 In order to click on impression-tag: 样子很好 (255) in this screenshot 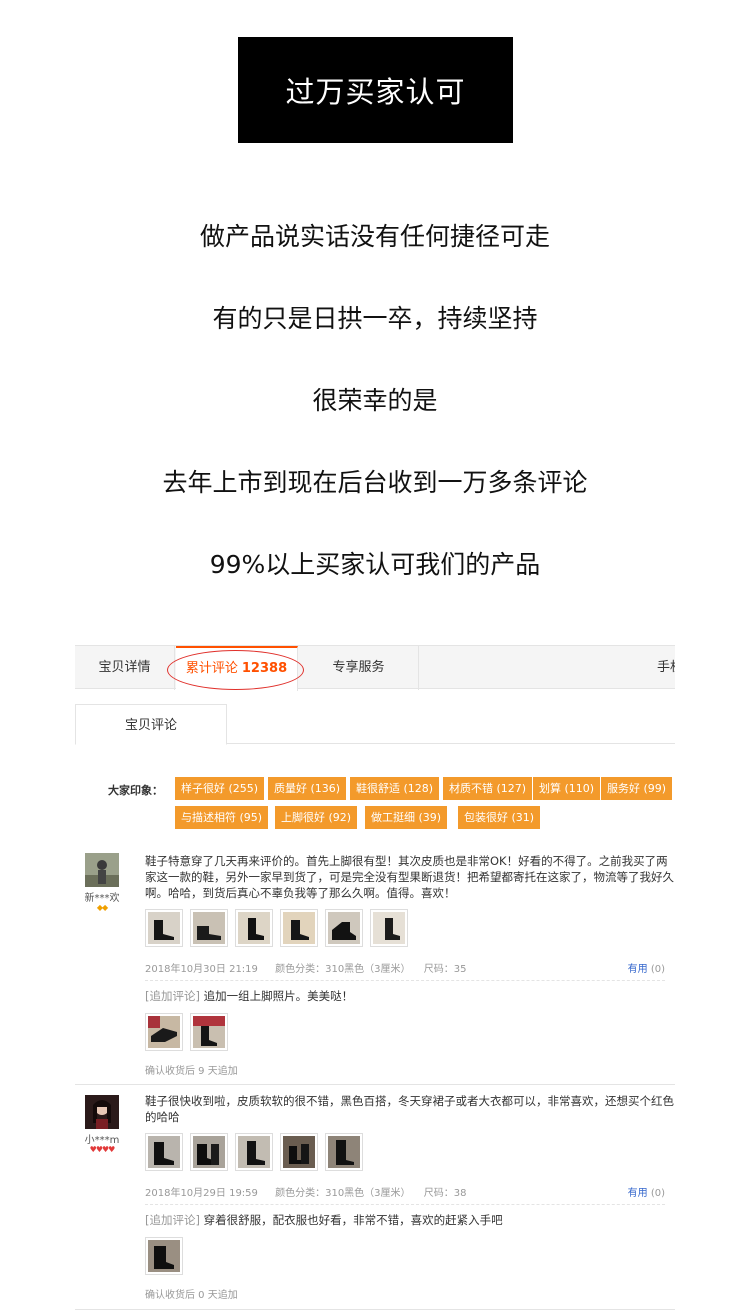, I will do `click(220, 788)`.